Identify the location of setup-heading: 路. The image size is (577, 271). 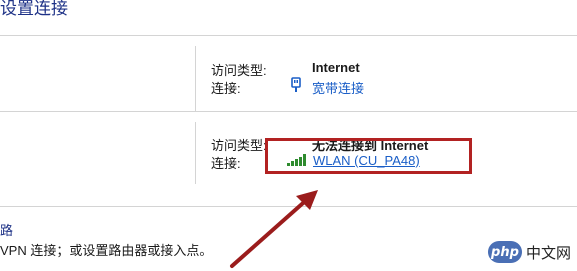
(6, 229).